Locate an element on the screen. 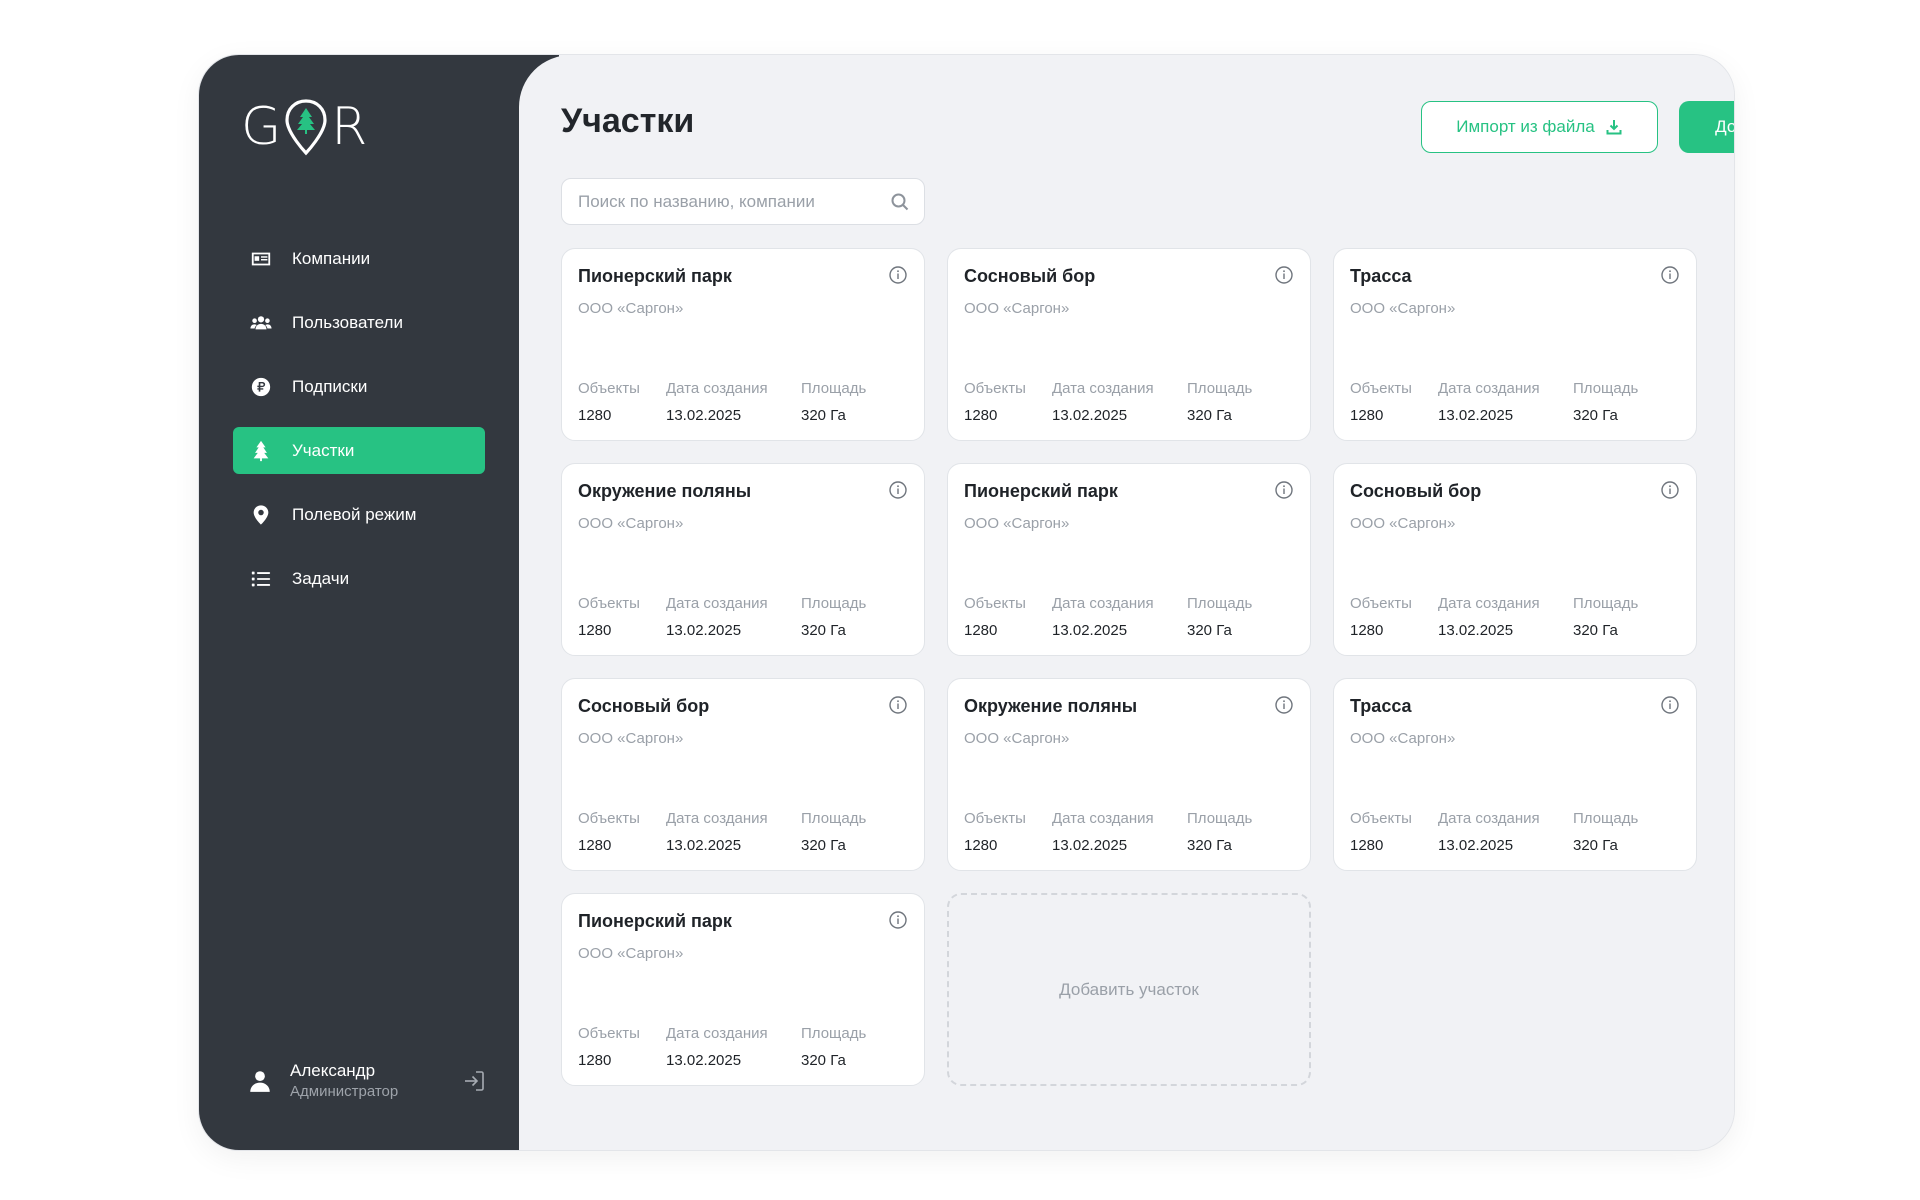  user-info: Александр Администратор is located at coordinates (375, 1081).